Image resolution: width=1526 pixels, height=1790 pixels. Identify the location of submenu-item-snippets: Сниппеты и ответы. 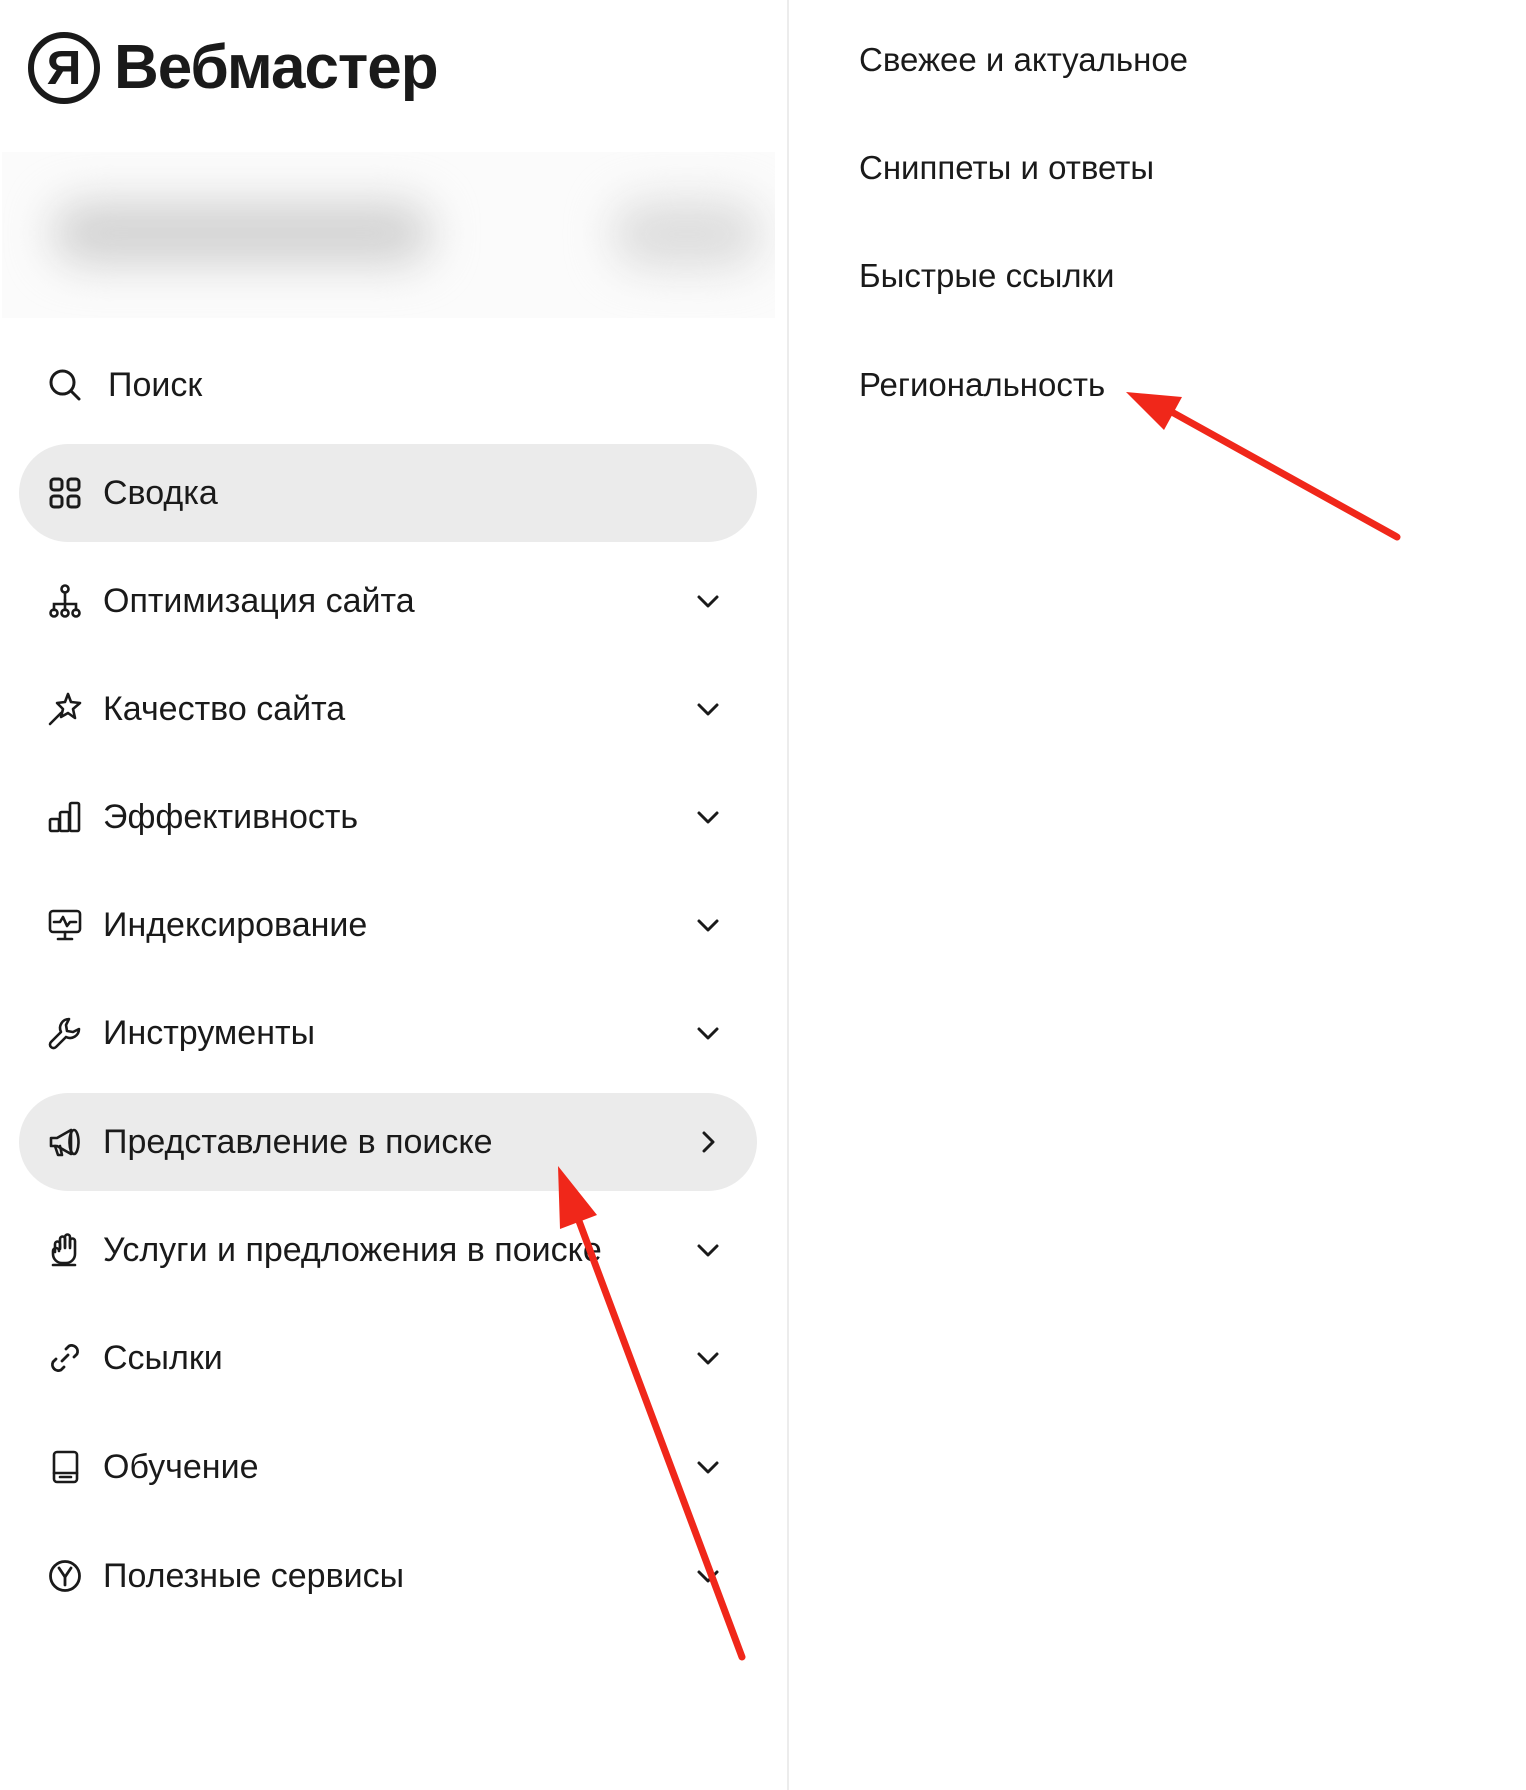
(1006, 168).